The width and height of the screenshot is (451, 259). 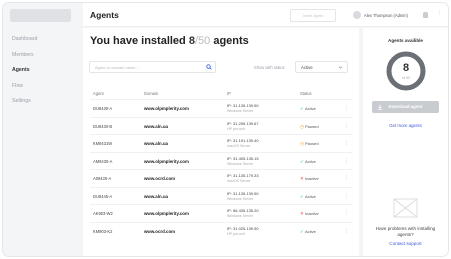 What do you see at coordinates (243, 210) in the screenshot?
I see `ip-address: IP: 56.435.135.20` at bounding box center [243, 210].